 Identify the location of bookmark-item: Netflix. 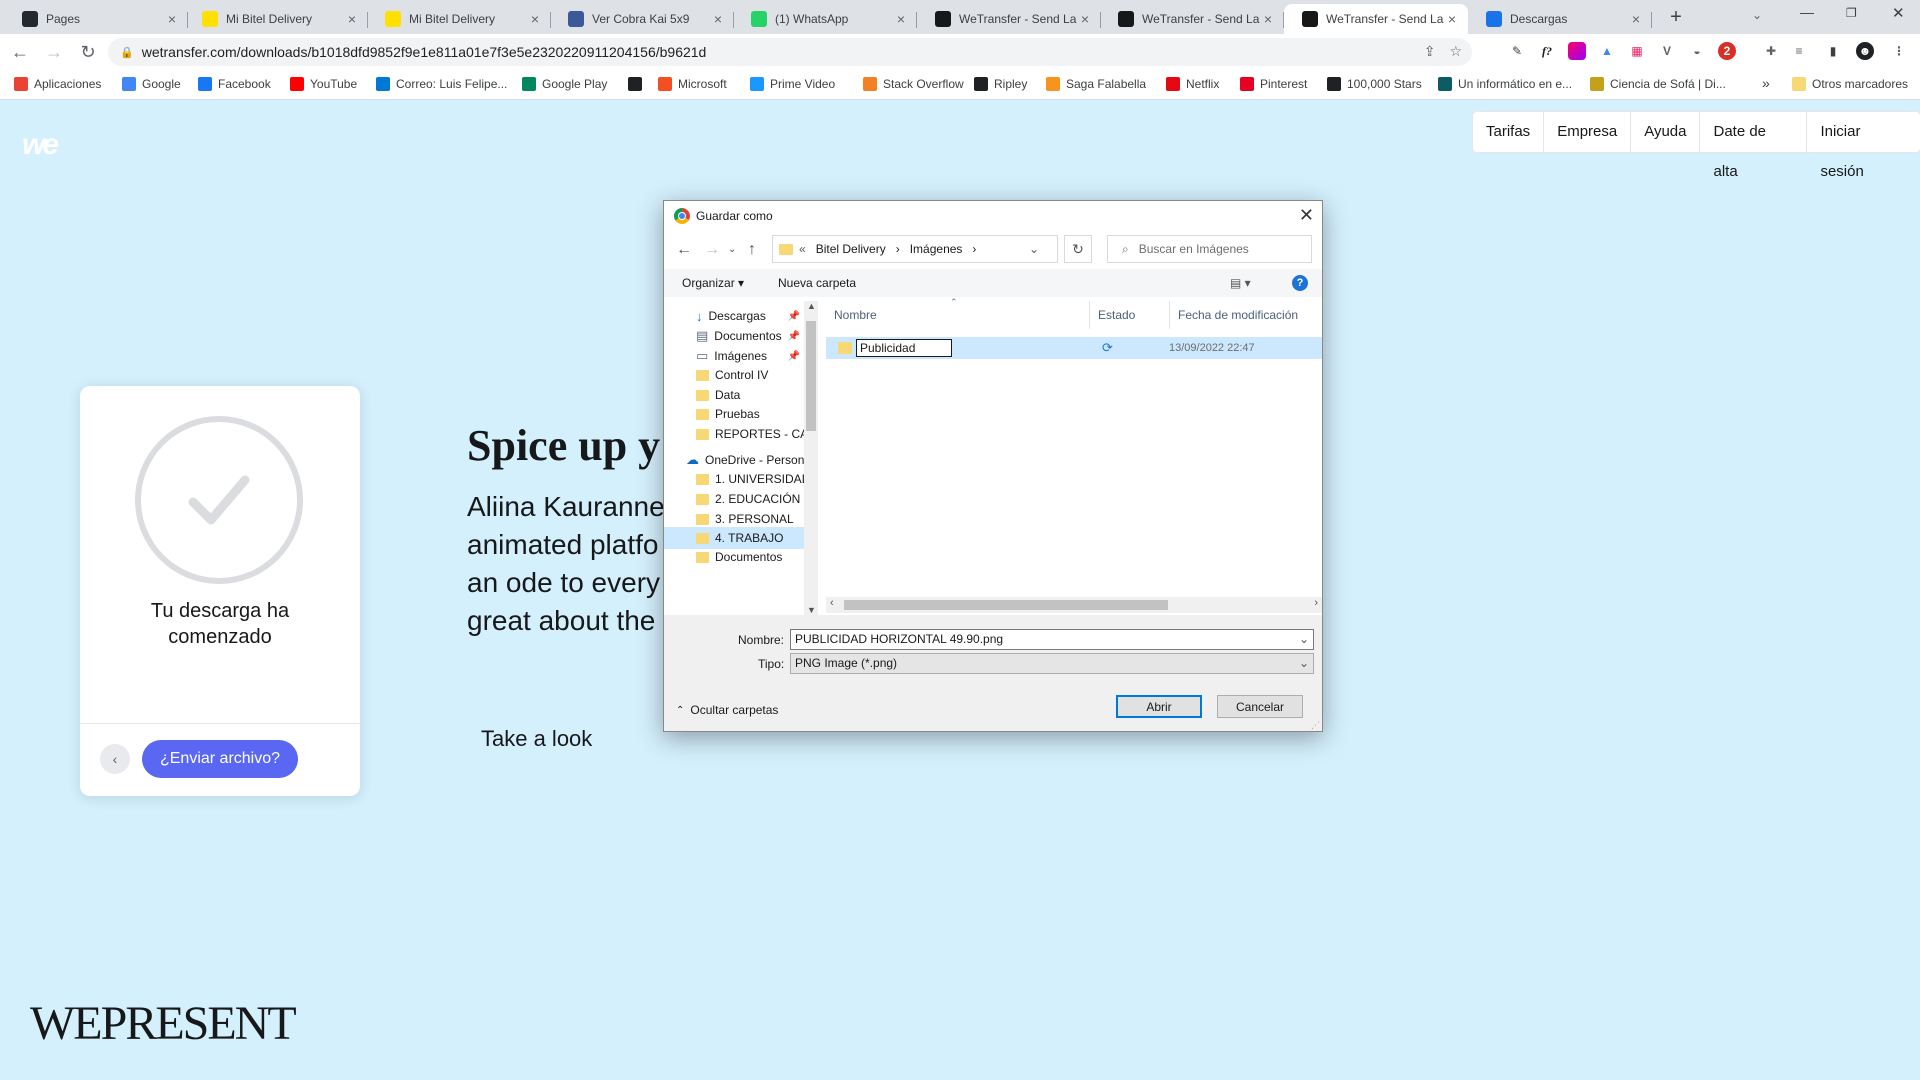
(1192, 84).